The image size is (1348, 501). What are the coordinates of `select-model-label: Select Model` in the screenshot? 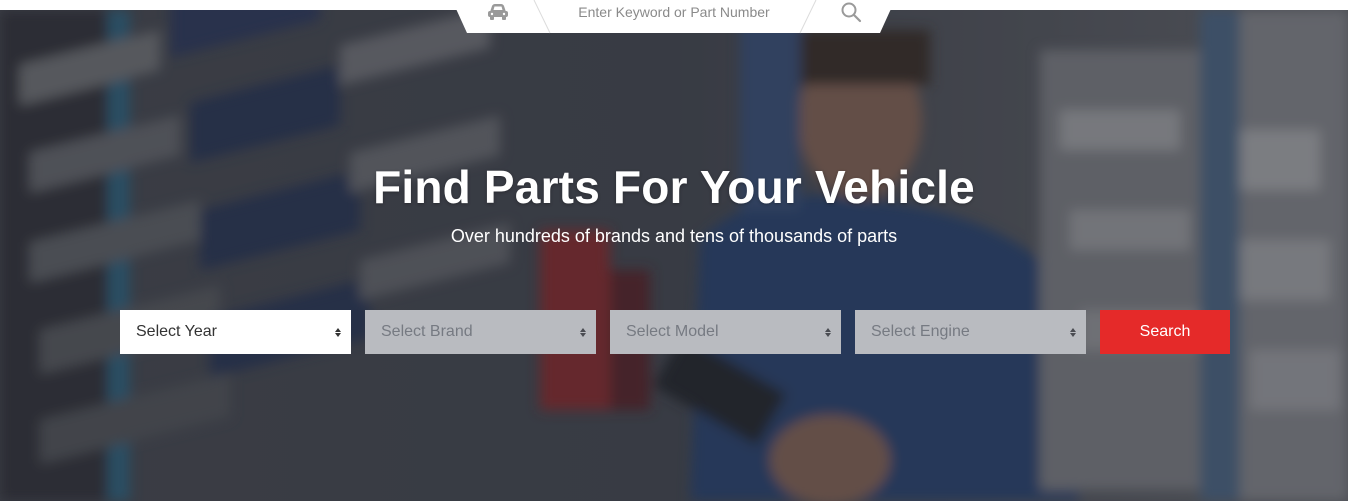 It's located at (672, 331).